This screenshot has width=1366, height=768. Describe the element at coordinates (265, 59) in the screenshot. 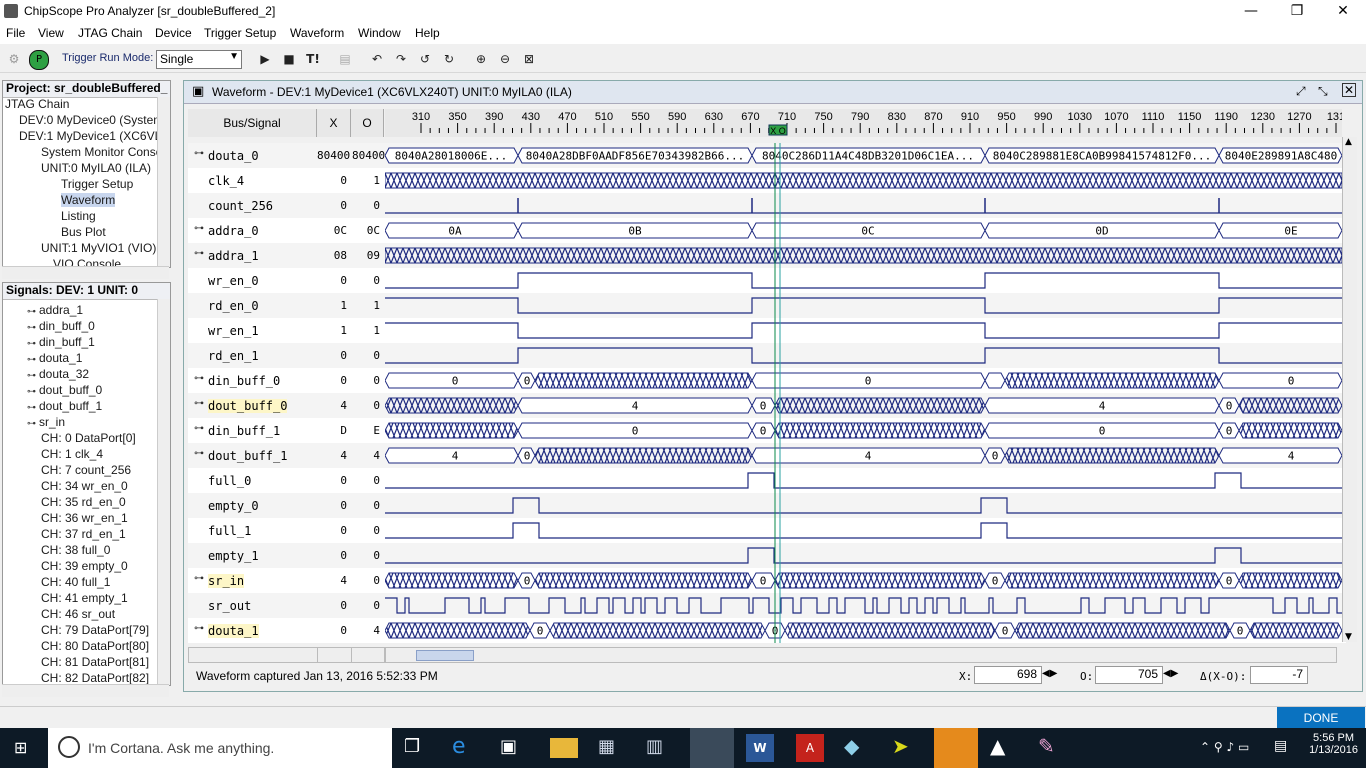

I see `run-button: ▶` at that location.